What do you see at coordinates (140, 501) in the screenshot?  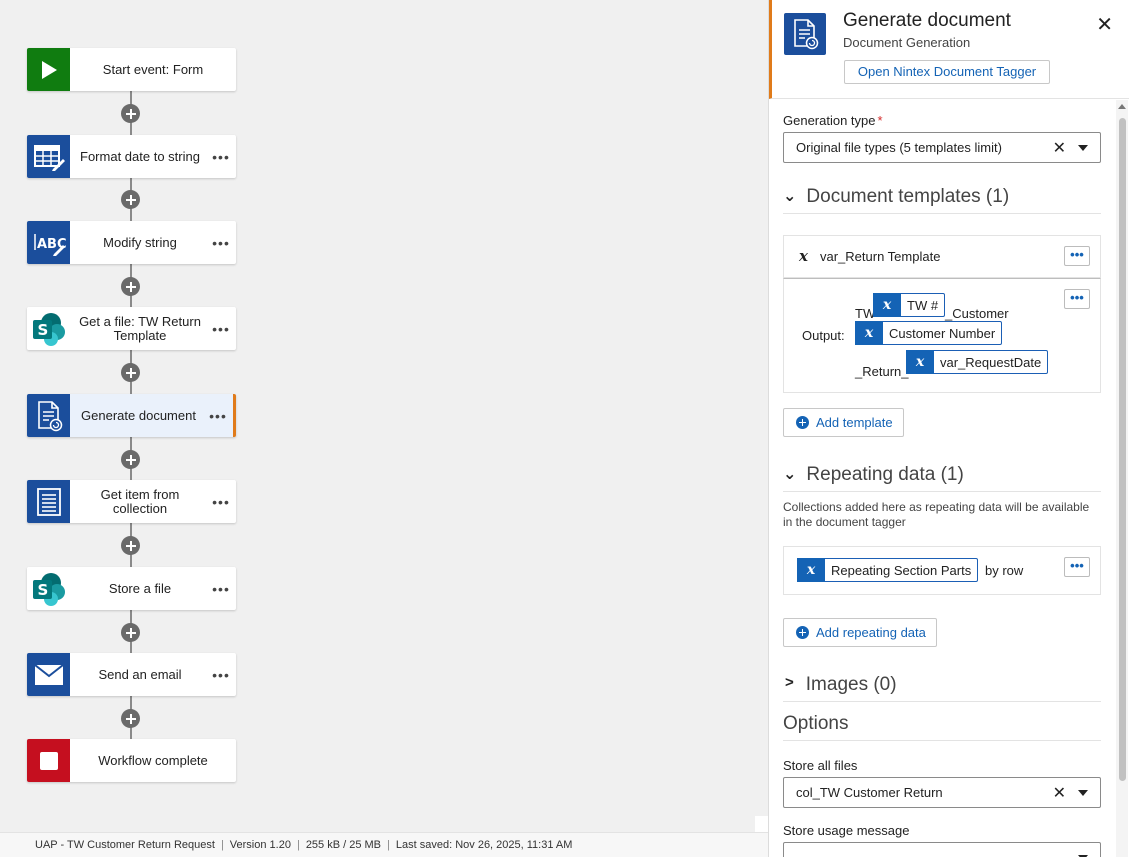 I see `step-label: Get item from collection` at bounding box center [140, 501].